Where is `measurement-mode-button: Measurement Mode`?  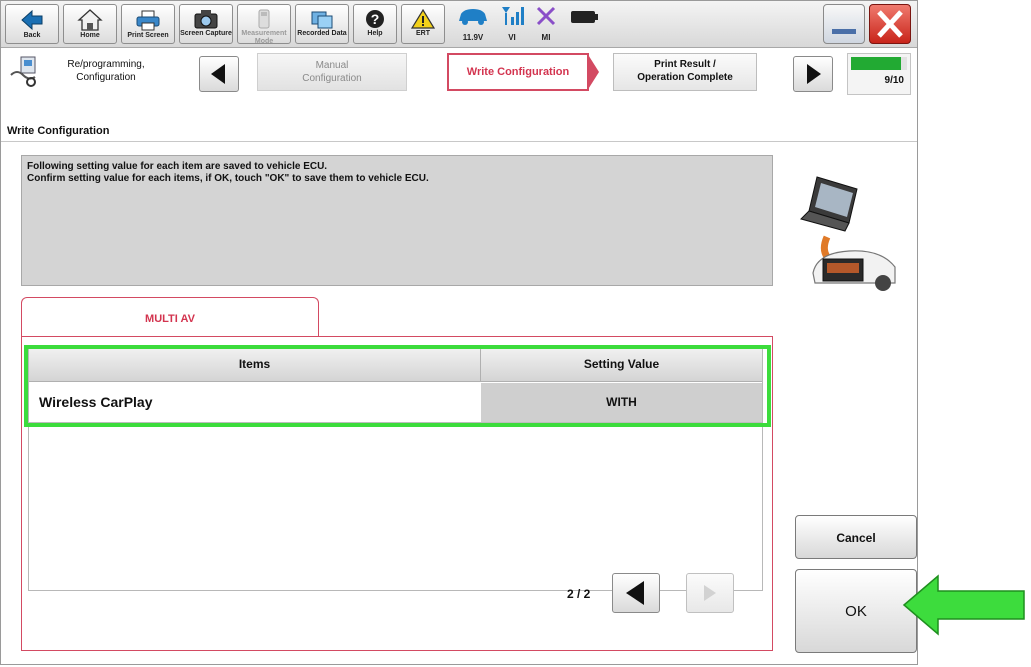 measurement-mode-button: Measurement Mode is located at coordinates (264, 24).